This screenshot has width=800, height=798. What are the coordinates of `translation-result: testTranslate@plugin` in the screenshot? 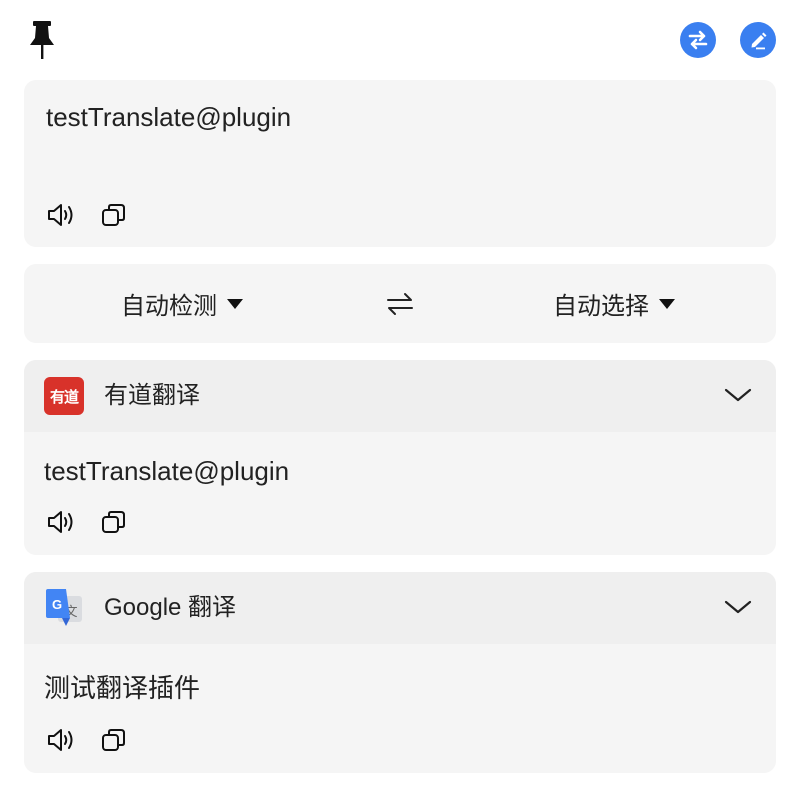 It's located at (167, 471).